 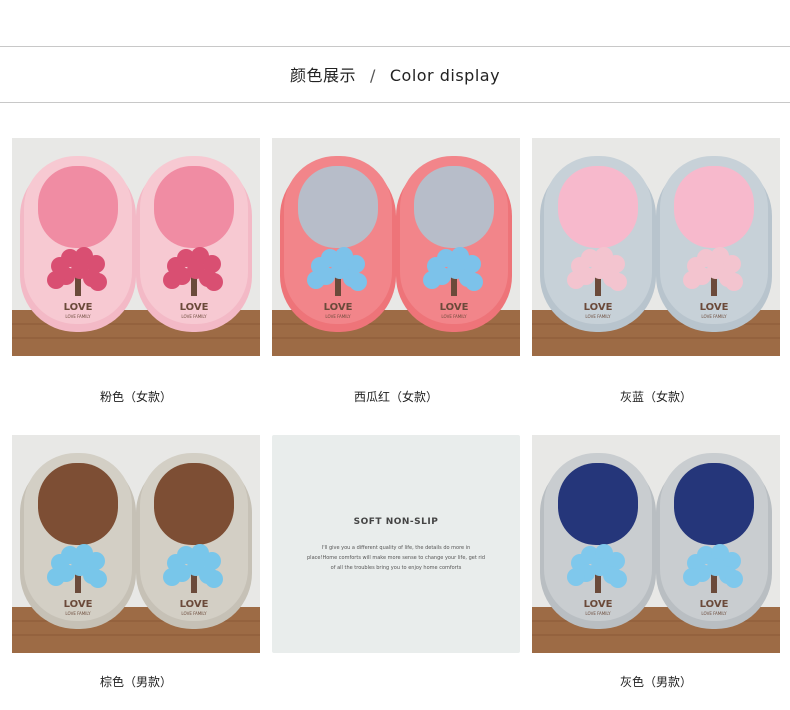 What do you see at coordinates (395, 397) in the screenshot?
I see `product-caption-watermelon-red: 西瓜红（女款）` at bounding box center [395, 397].